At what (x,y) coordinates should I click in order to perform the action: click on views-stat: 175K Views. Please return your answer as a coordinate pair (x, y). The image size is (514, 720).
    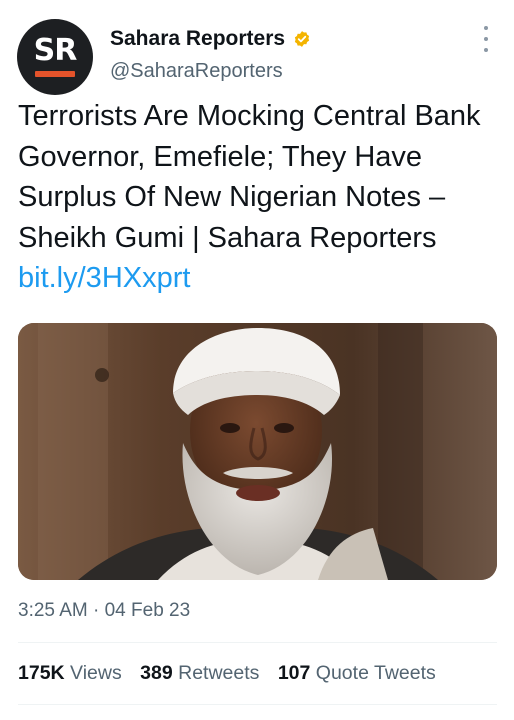
    Looking at the image, I should click on (70, 673).